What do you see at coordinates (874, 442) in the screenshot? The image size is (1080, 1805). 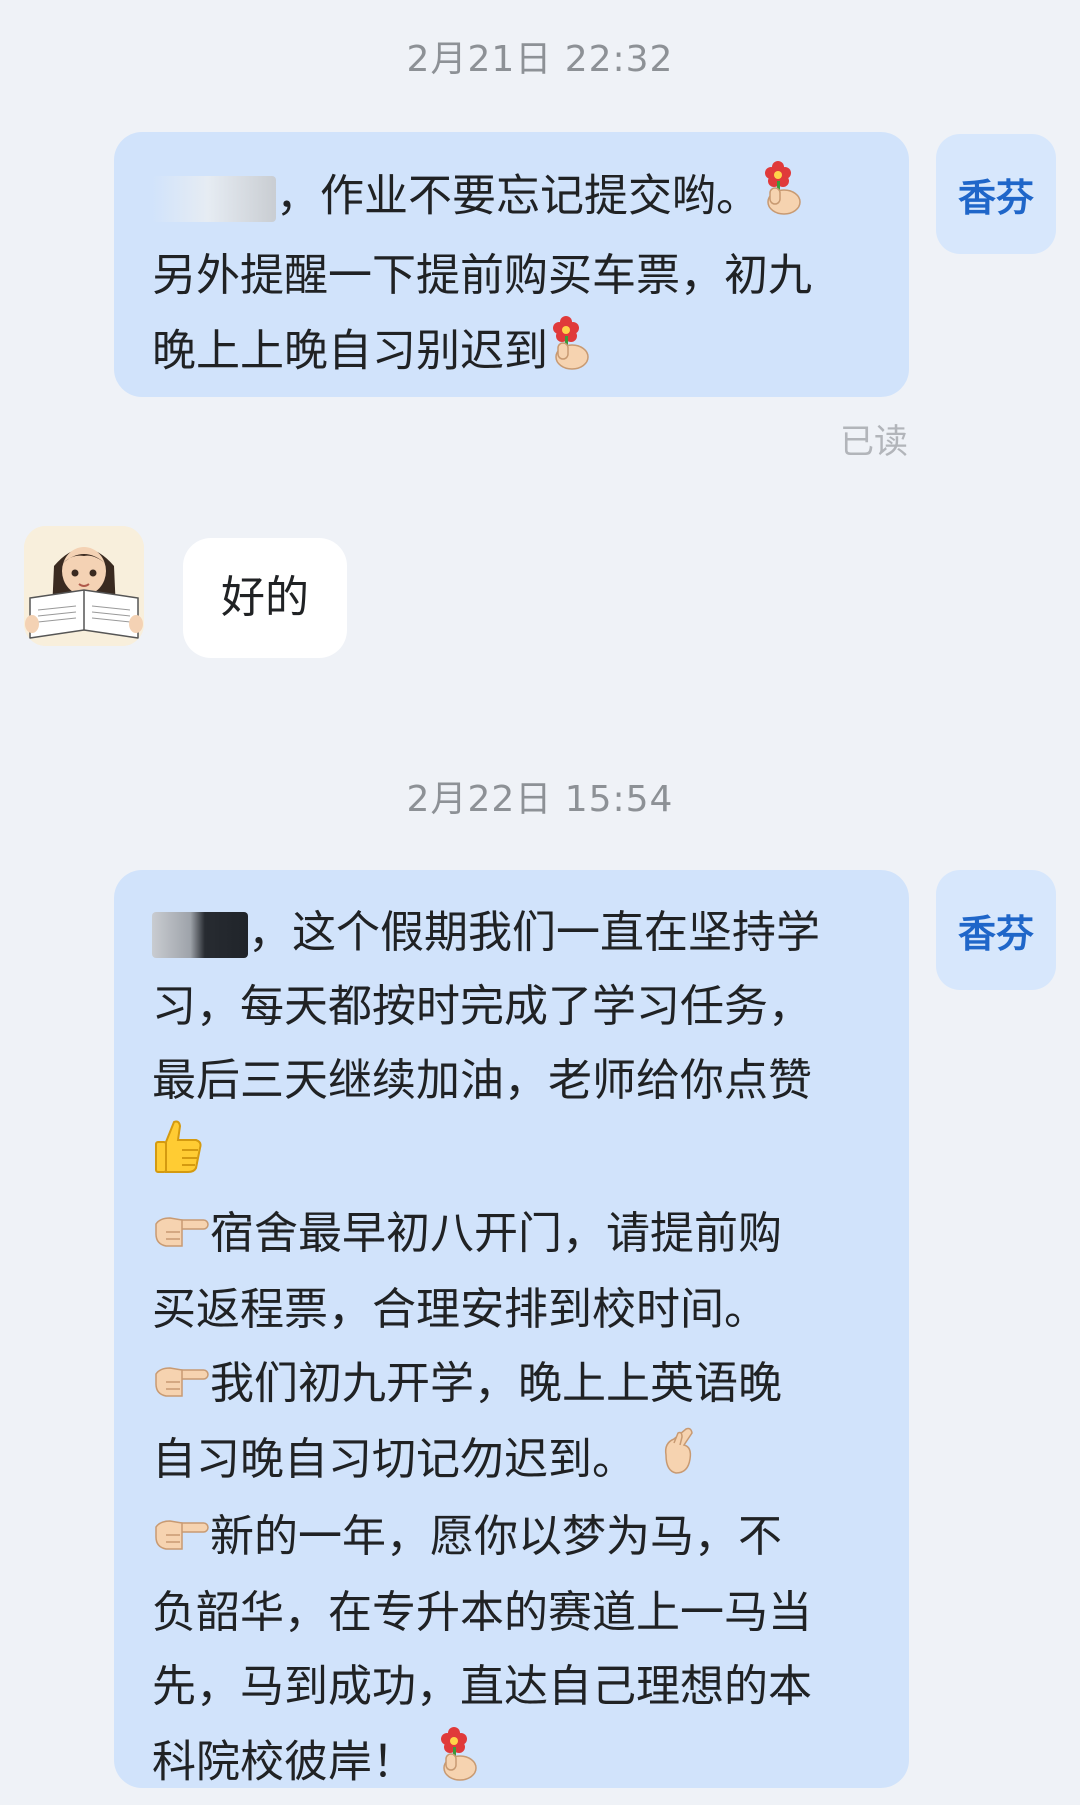 I see `read-status: 已读` at bounding box center [874, 442].